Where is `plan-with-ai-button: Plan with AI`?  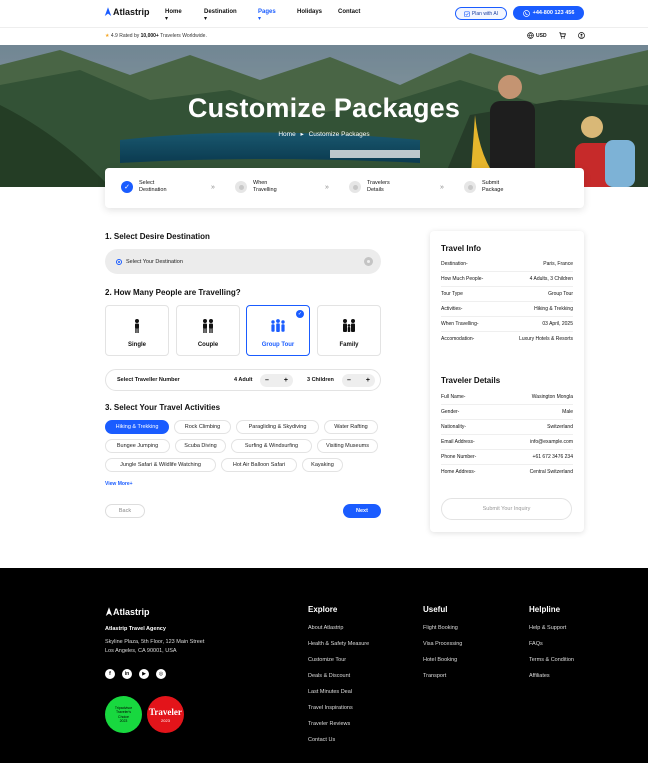
plan-with-ai-button: Plan with AI is located at coordinates (481, 13).